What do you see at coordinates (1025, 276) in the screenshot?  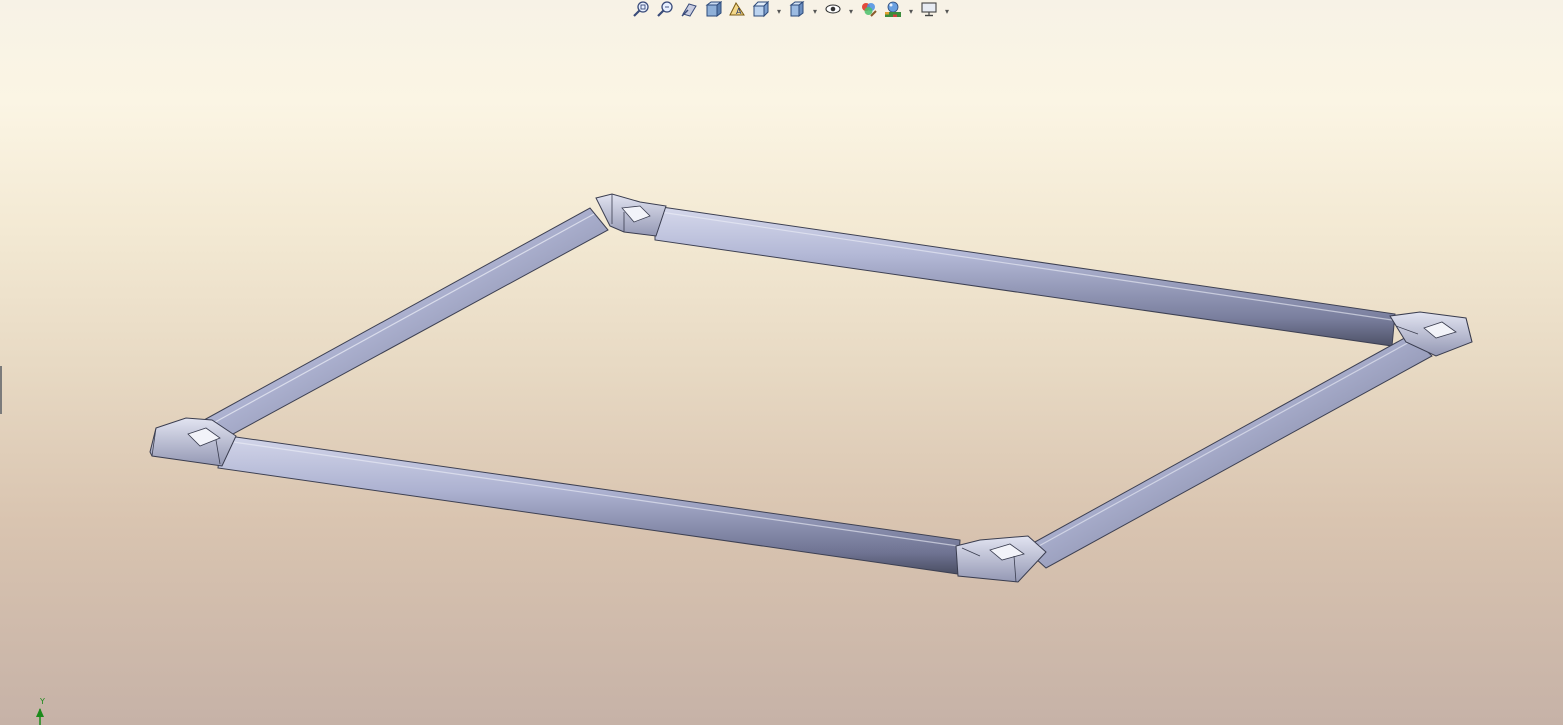 I see `tube-back` at bounding box center [1025, 276].